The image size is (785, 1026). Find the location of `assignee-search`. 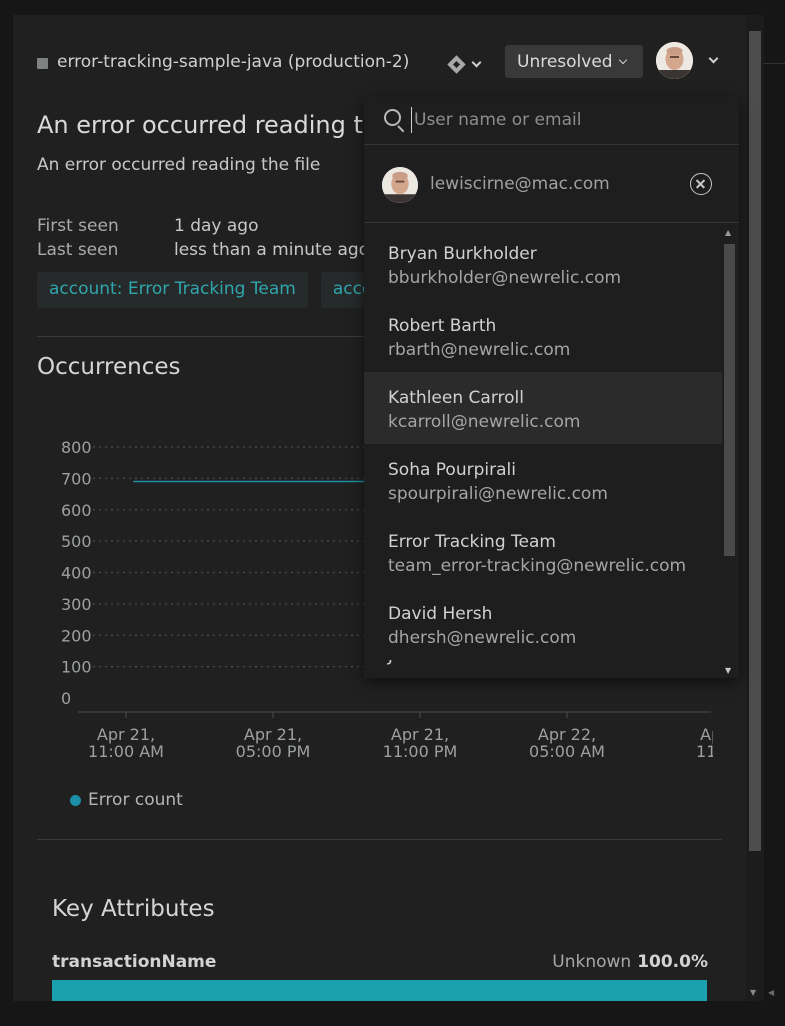

assignee-search is located at coordinates (551, 121).